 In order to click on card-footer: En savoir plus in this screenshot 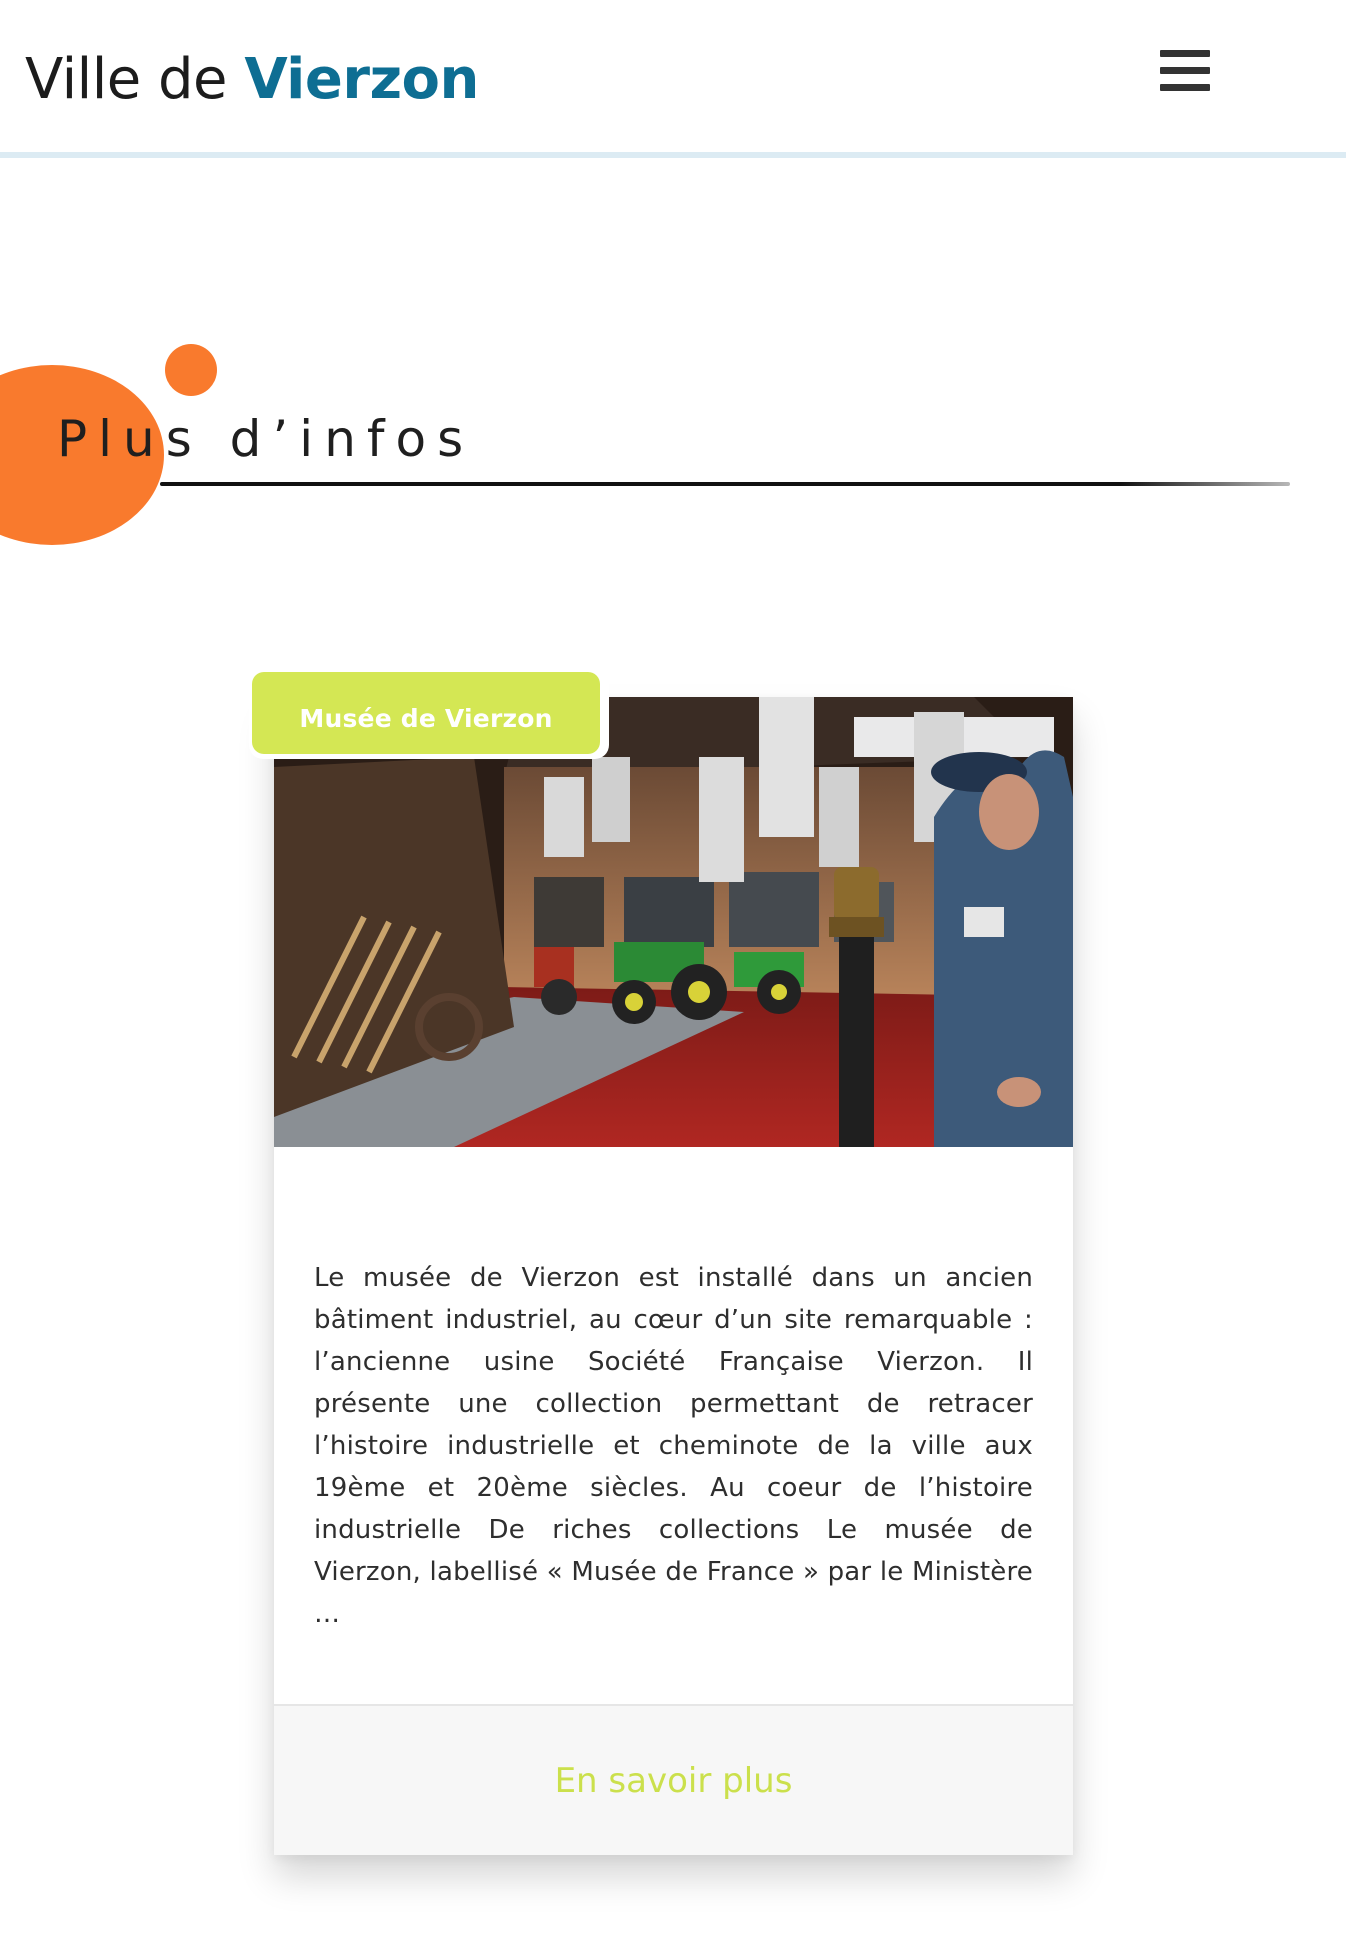, I will do `click(673, 1779)`.